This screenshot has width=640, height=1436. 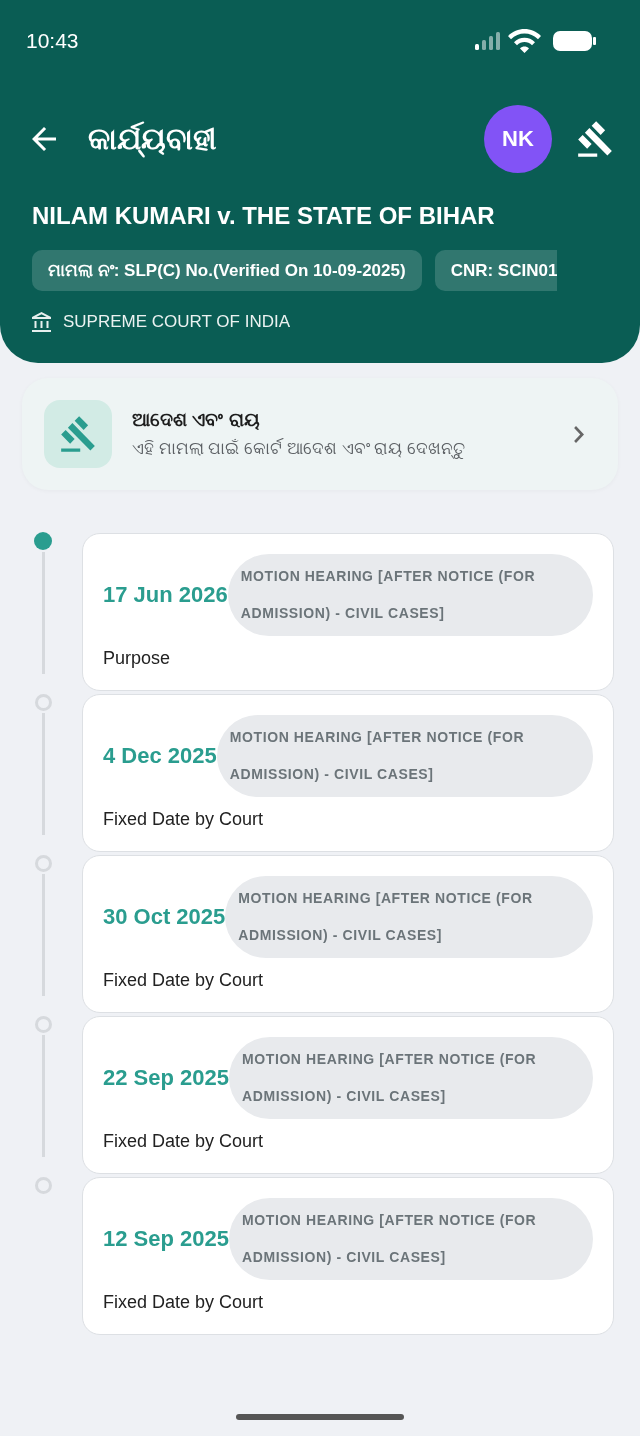 What do you see at coordinates (524, 41) in the screenshot?
I see `wifi-icon` at bounding box center [524, 41].